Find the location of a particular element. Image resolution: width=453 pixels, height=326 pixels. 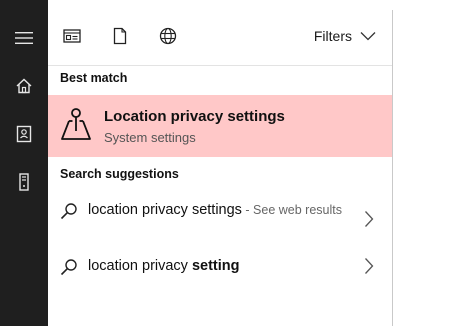

web-globe-icon is located at coordinates (168, 36).